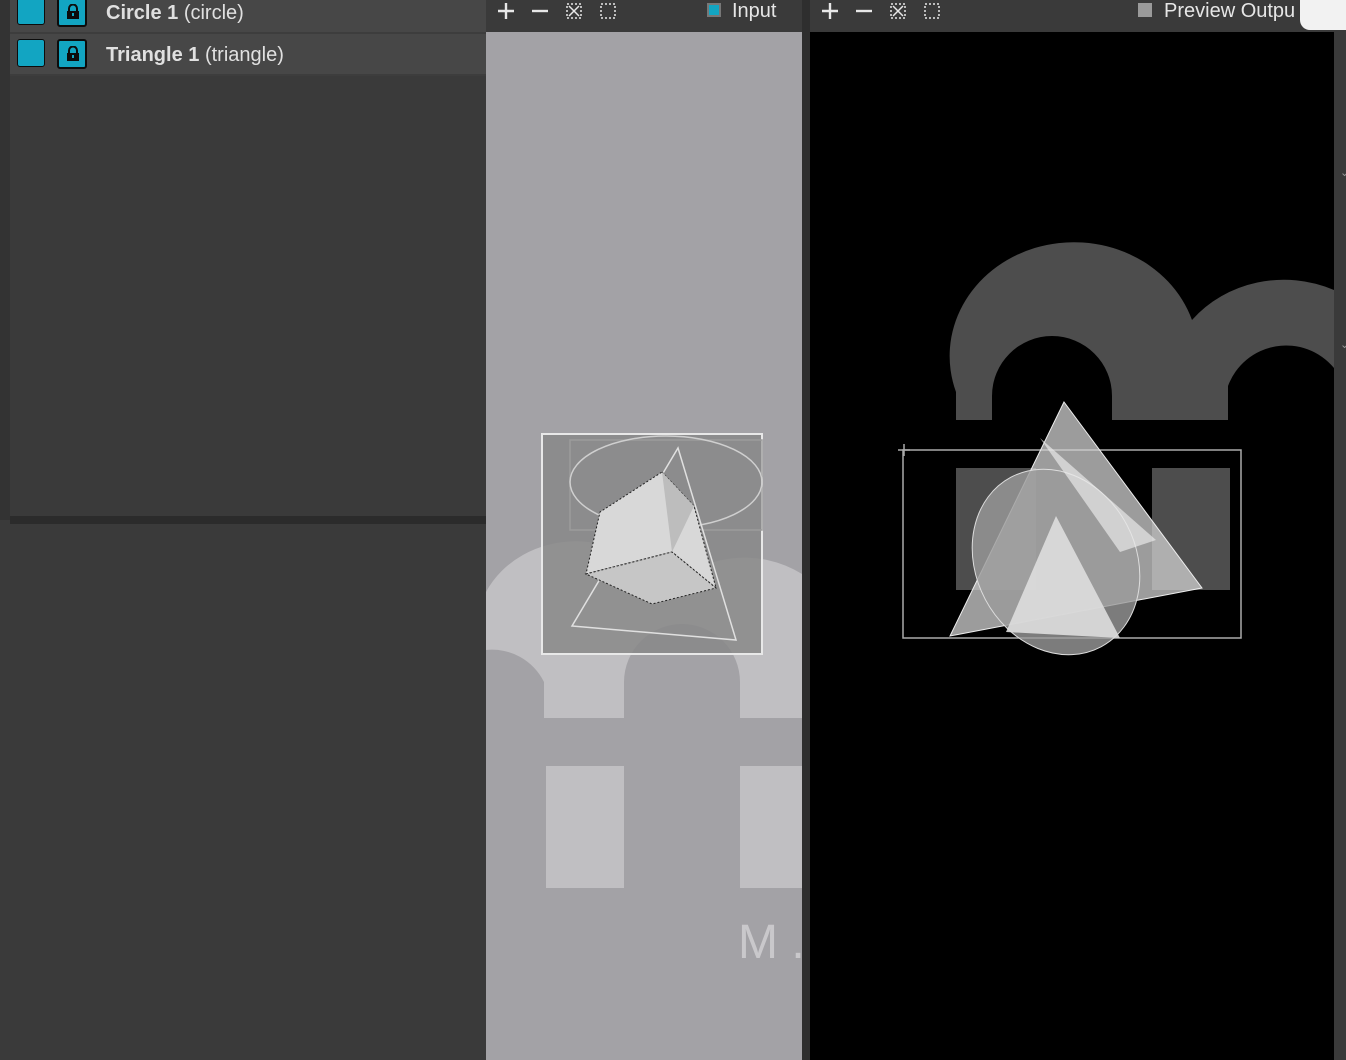 The image size is (1346, 1060). What do you see at coordinates (1230, 11) in the screenshot?
I see `preview-output-label: Preview Outpu` at bounding box center [1230, 11].